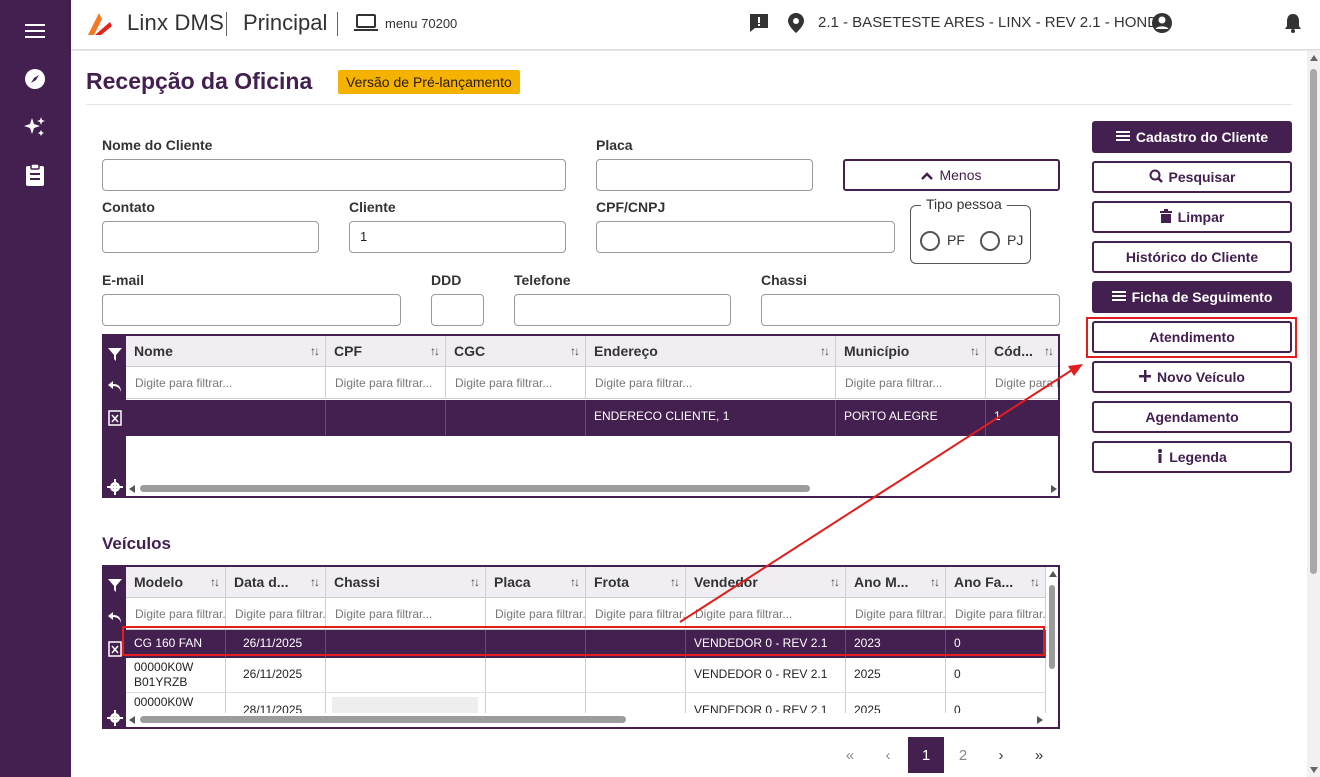 This screenshot has height=777, width=1320. I want to click on email-input, so click(251, 310).